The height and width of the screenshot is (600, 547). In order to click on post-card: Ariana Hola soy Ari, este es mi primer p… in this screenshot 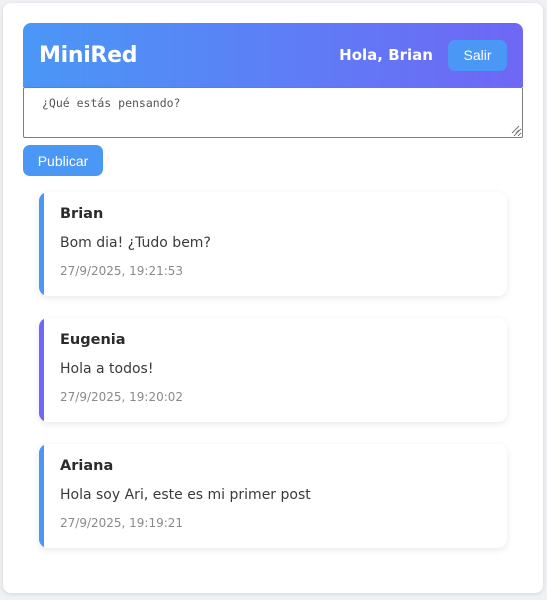, I will do `click(273, 496)`.